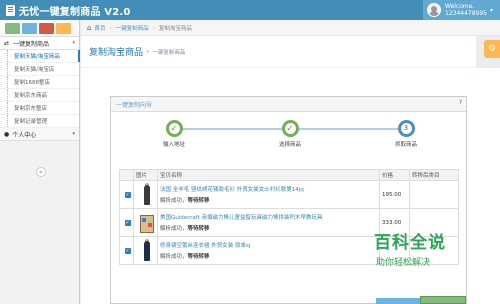 The image size is (500, 304). Describe the element at coordinates (39, 69) in the screenshot. I see `sidebar-item-copy-tmall-store: 复制天猫/淘宝店` at that location.